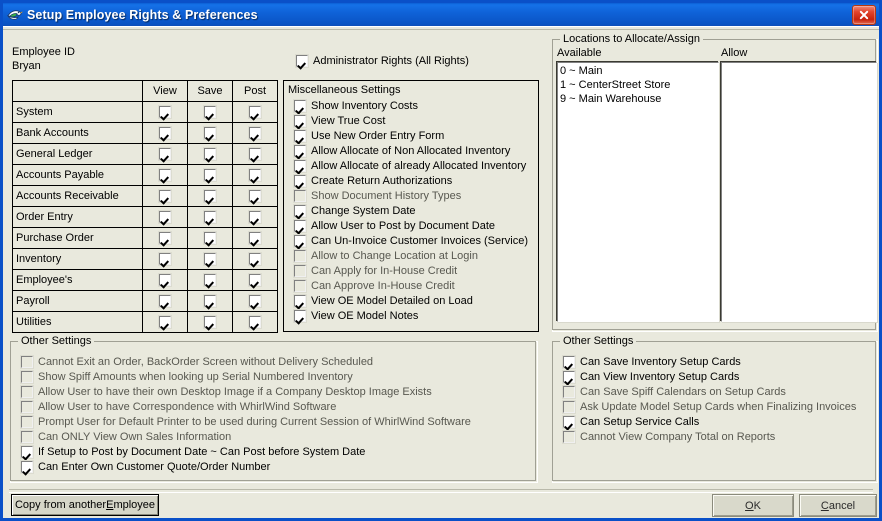 The image size is (882, 521). Describe the element at coordinates (382, 61) in the screenshot. I see `administrator-rights-checkbox: Administrator Rights (All Rights)` at that location.